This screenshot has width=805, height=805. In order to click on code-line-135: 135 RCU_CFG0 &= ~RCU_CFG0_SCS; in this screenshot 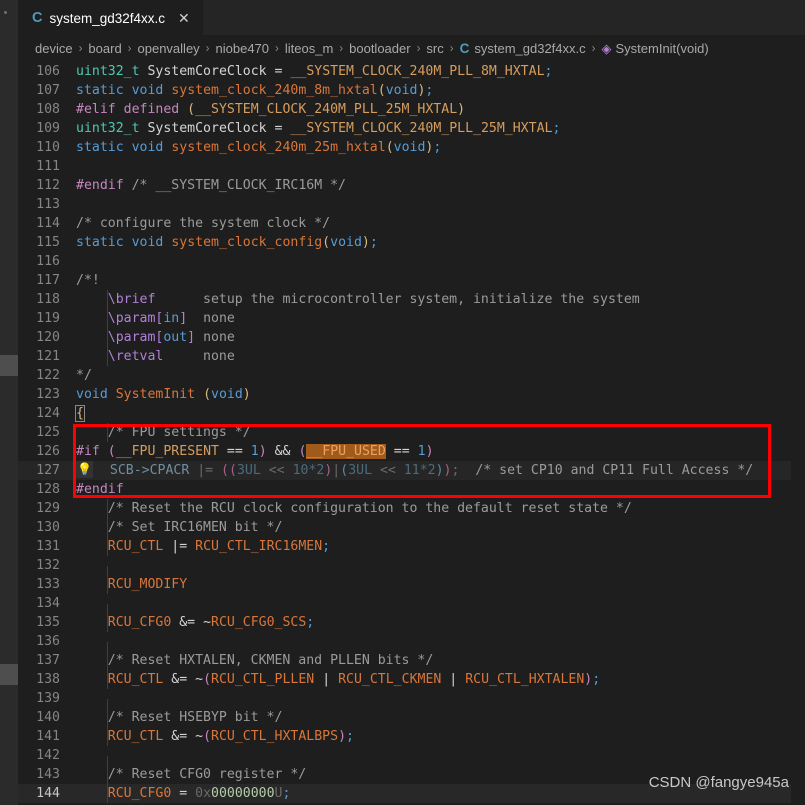, I will do `click(411, 622)`.